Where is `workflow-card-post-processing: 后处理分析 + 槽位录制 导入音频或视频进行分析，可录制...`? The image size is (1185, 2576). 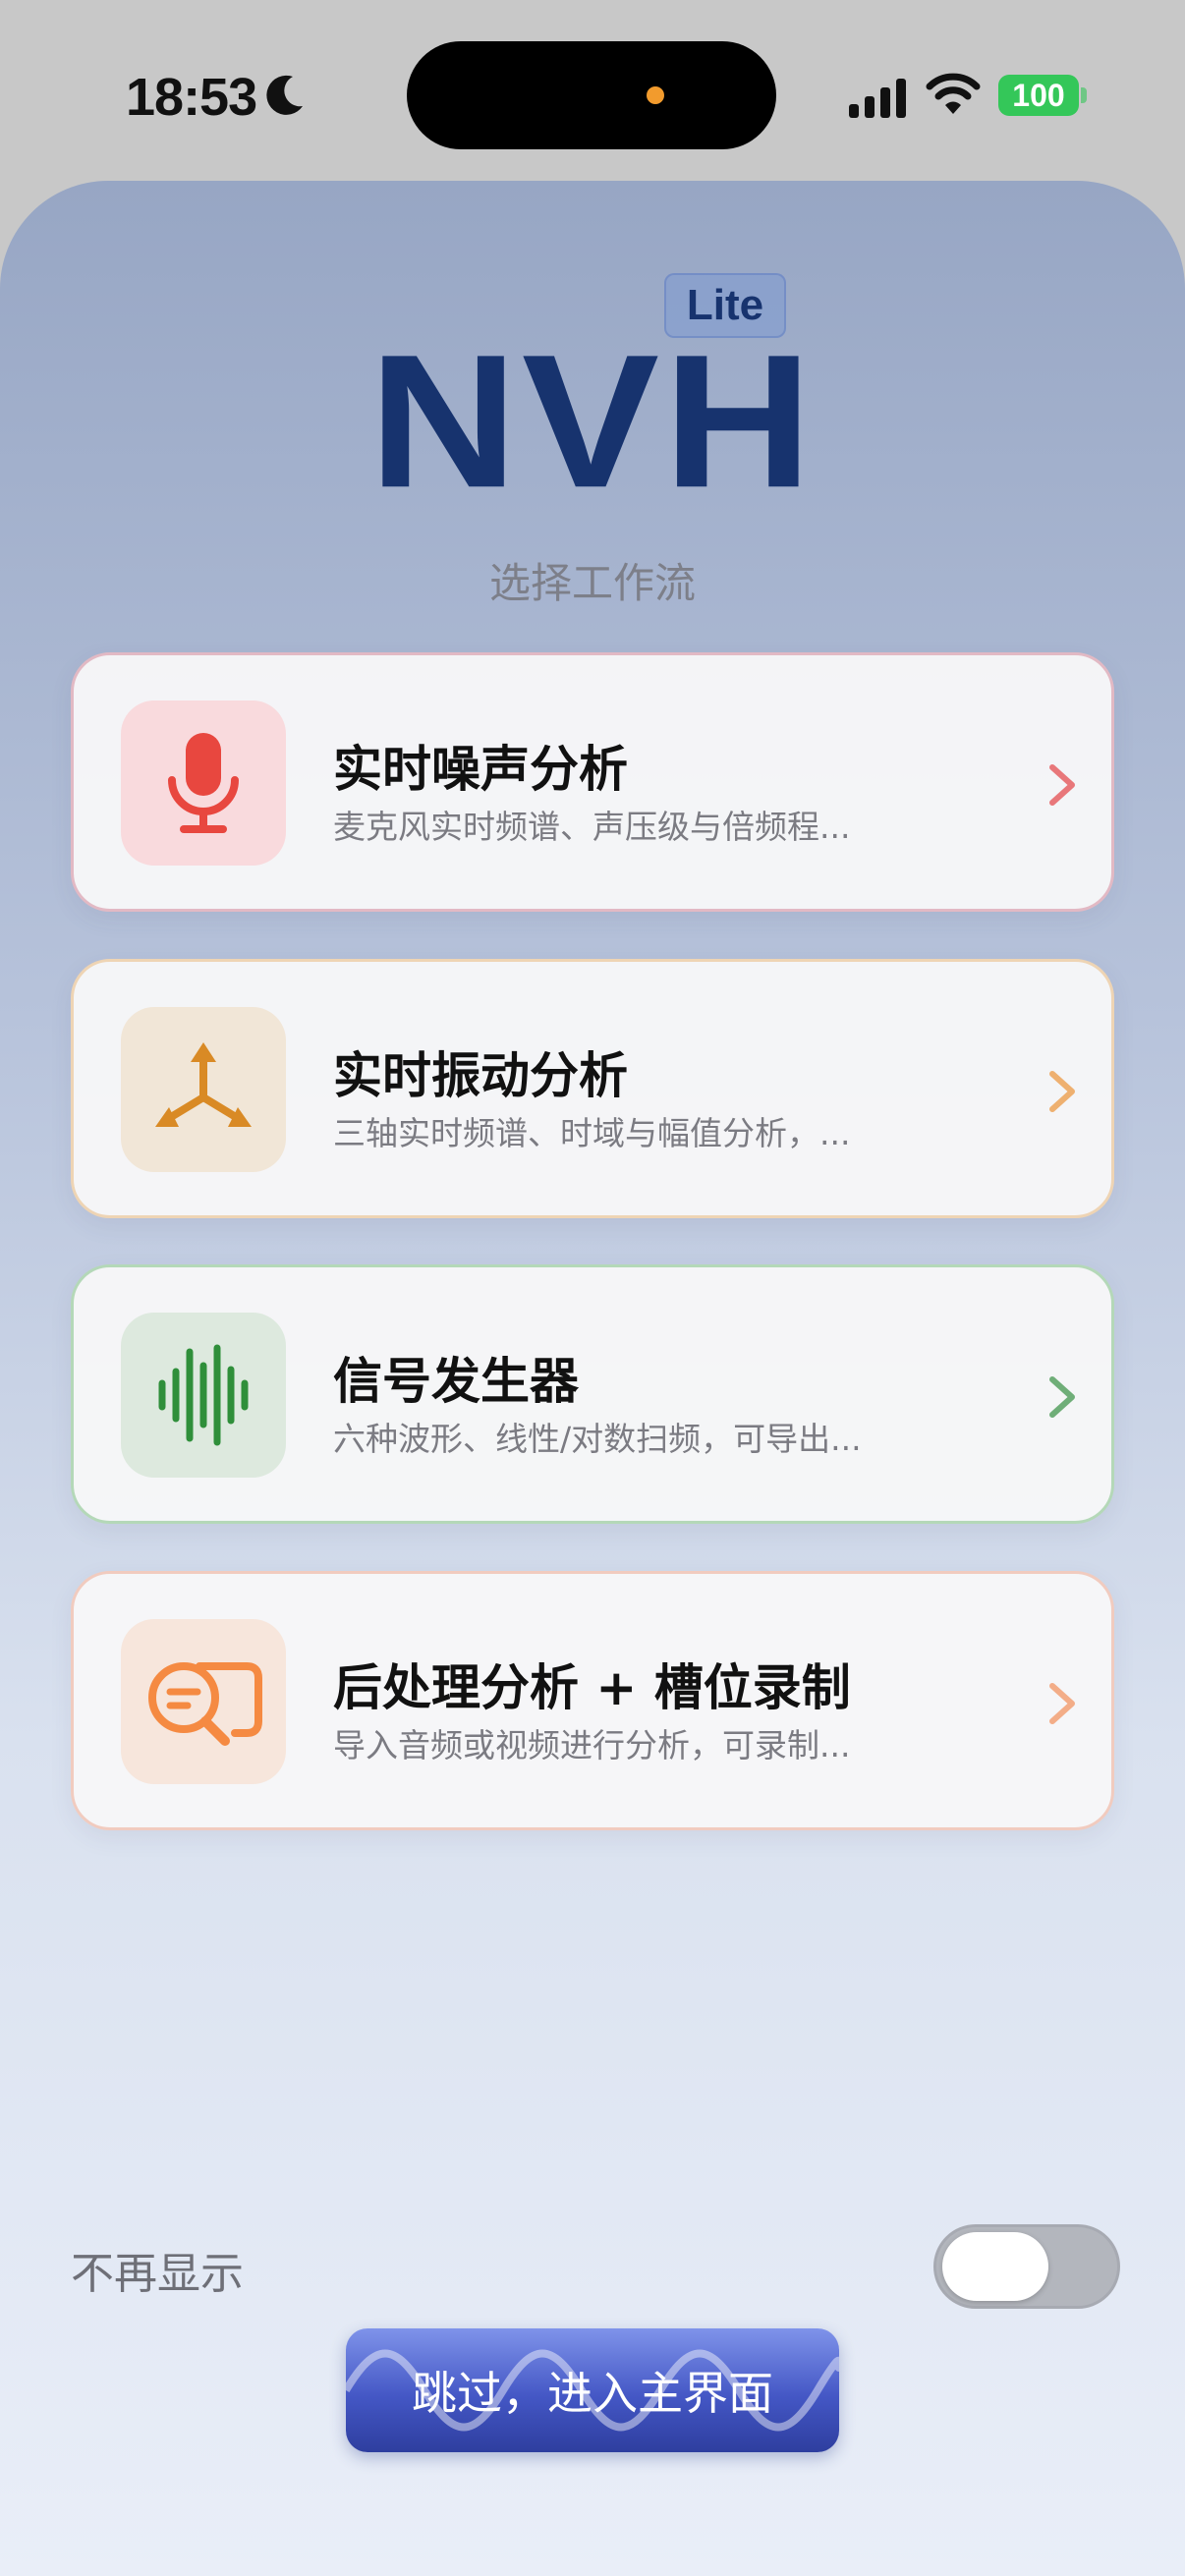
workflow-card-post-processing: 后处理分析 + 槽位录制 导入音频或视频进行分析，可录制... is located at coordinates (592, 1700).